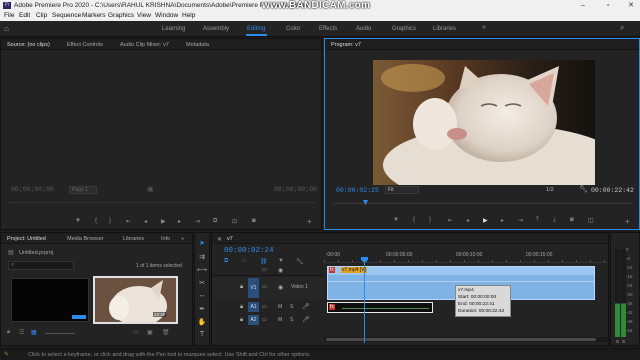 This screenshot has width=640, height=360. Describe the element at coordinates (357, 190) in the screenshot. I see `program-playhead-timecode: 00:00:02:25` at that location.